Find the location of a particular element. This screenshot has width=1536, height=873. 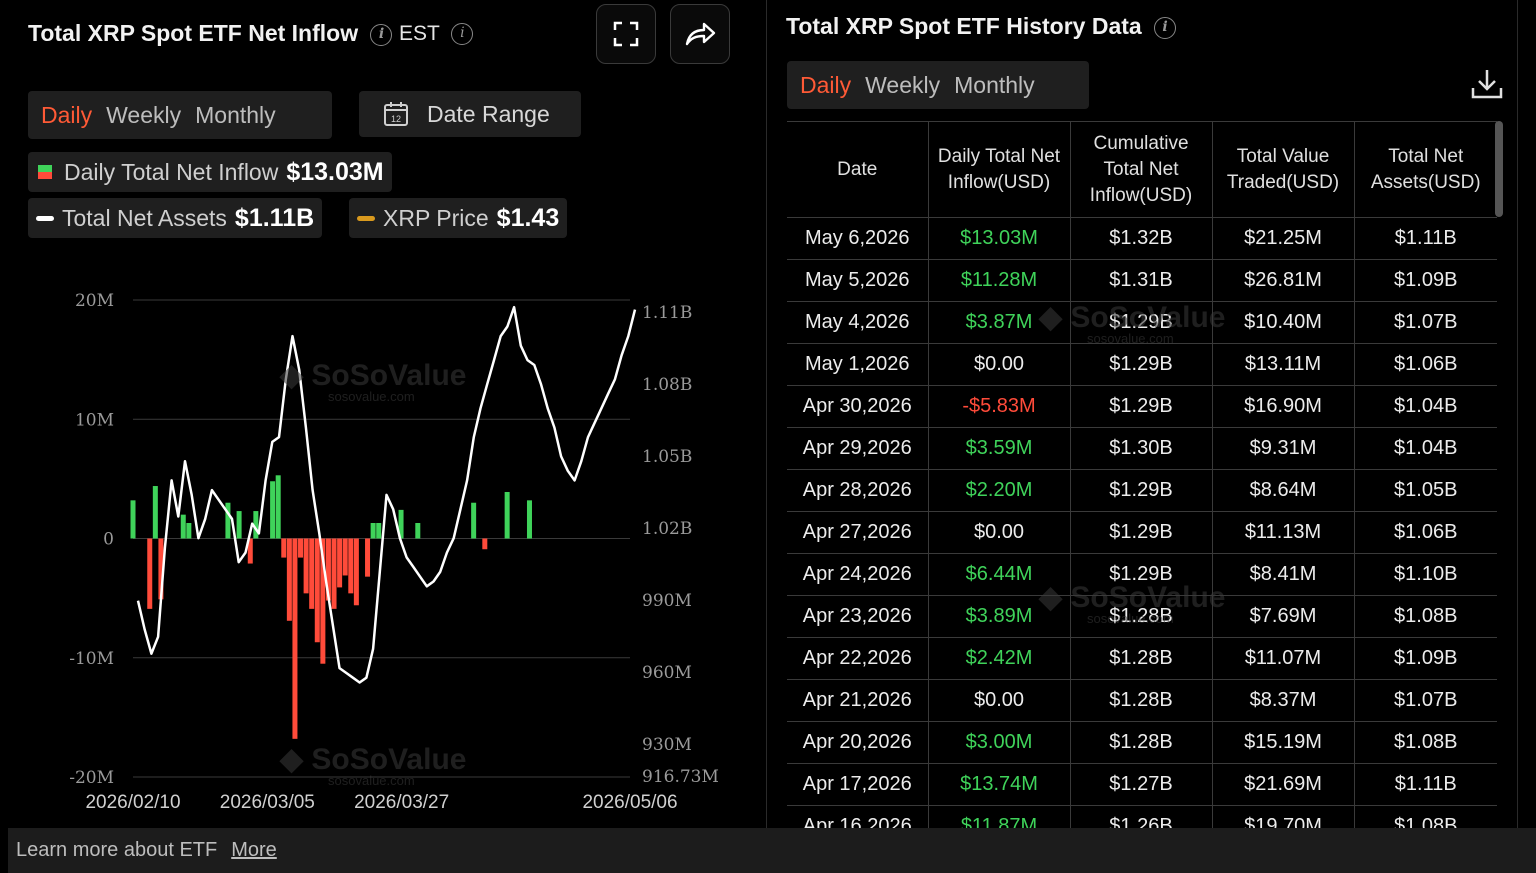

left-axis-tick: -10M is located at coordinates (91, 659).